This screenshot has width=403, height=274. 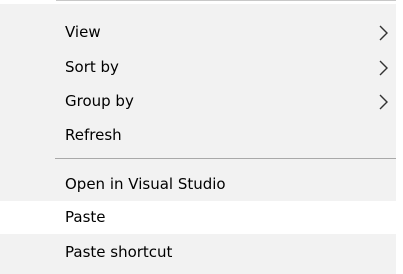 What do you see at coordinates (198, 135) in the screenshot?
I see `menu-item-refresh: Refresh` at bounding box center [198, 135].